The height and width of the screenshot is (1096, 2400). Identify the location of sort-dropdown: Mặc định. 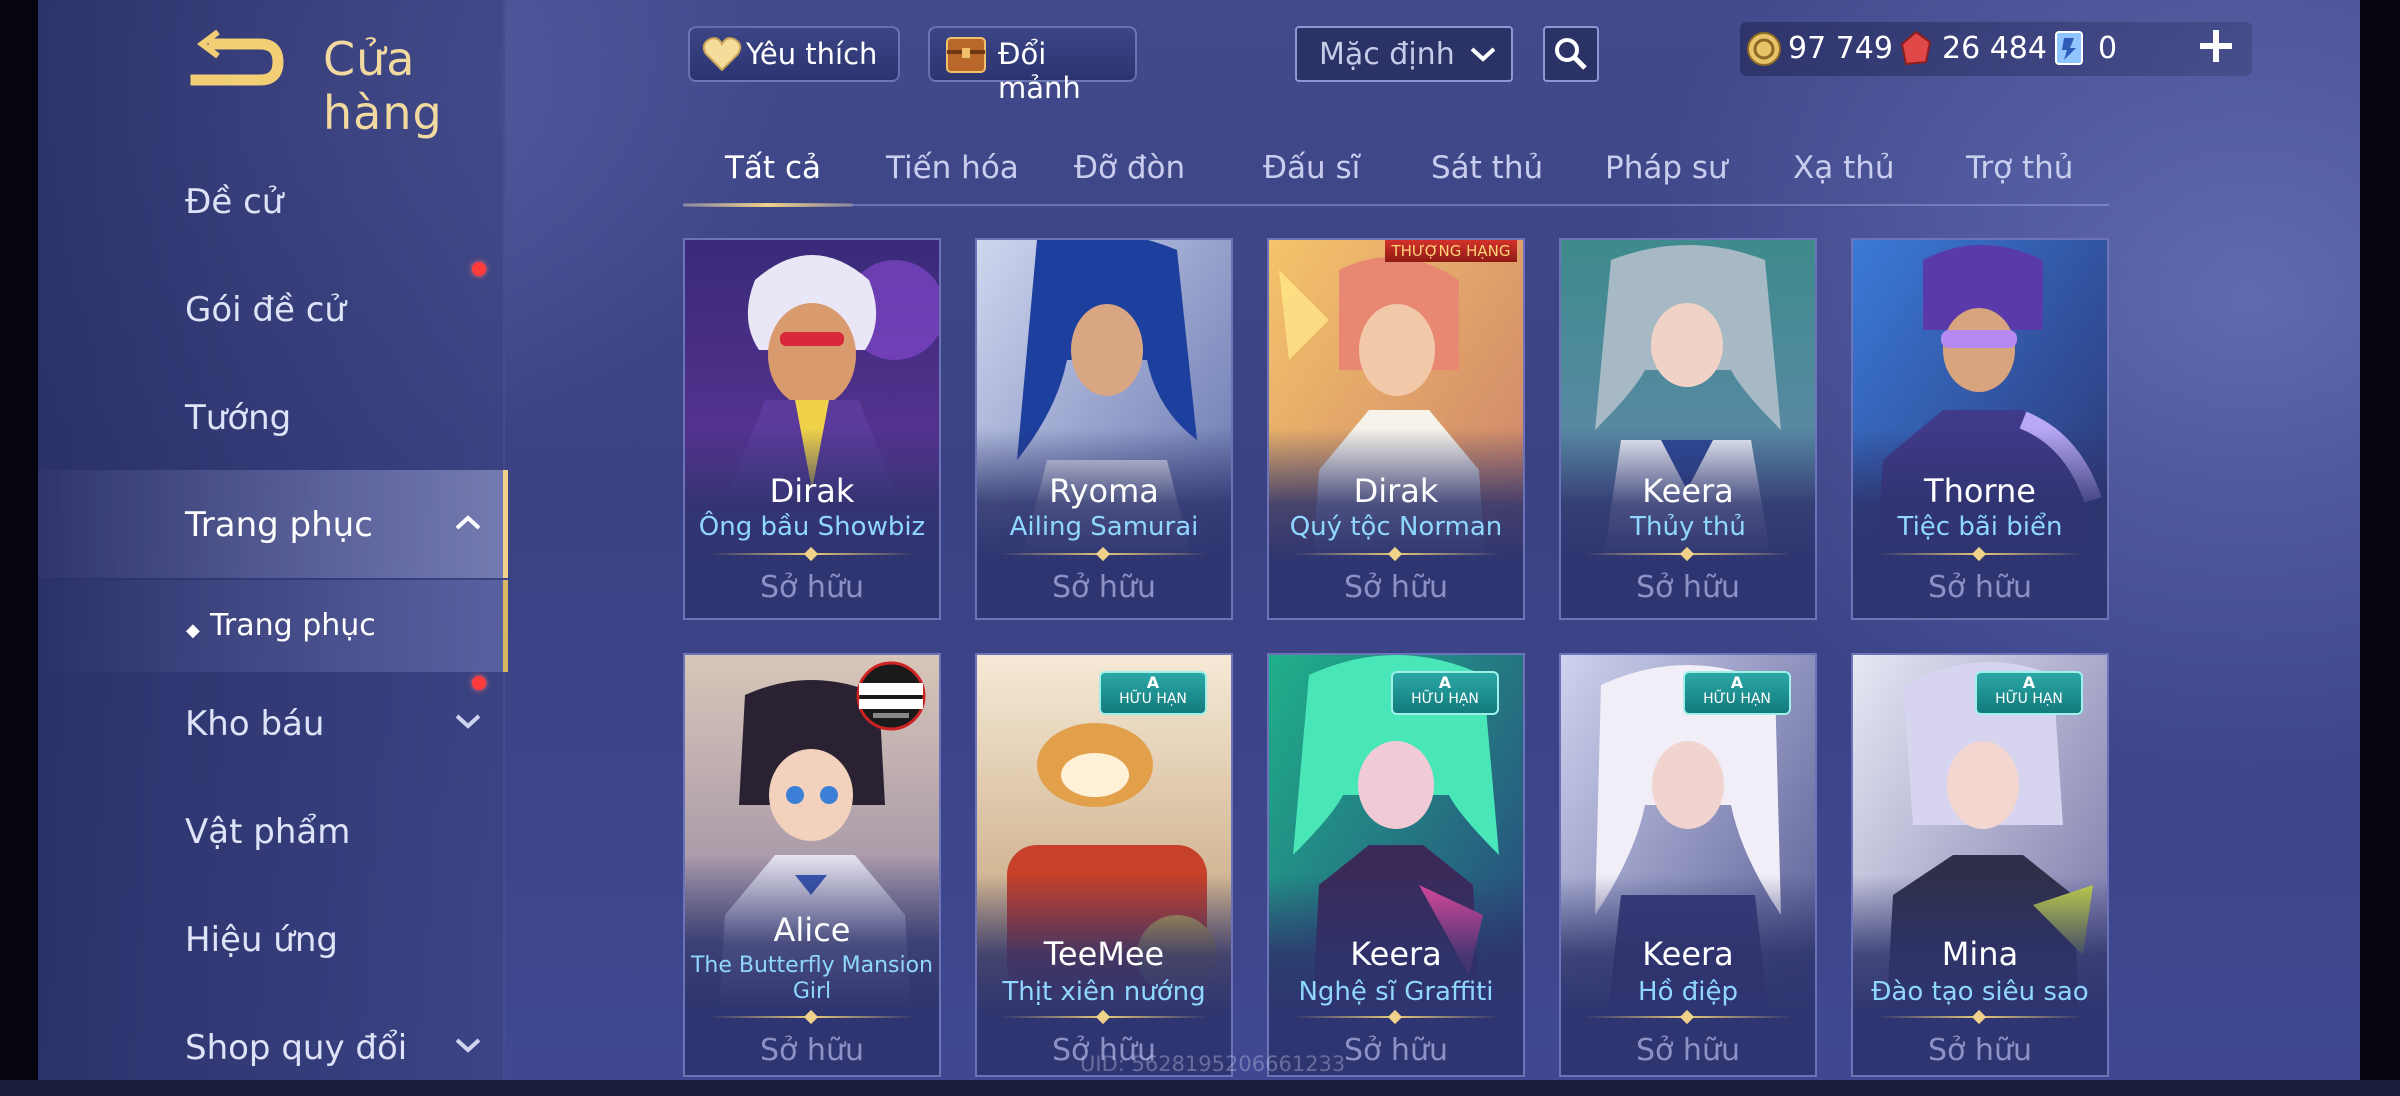
(1404, 54).